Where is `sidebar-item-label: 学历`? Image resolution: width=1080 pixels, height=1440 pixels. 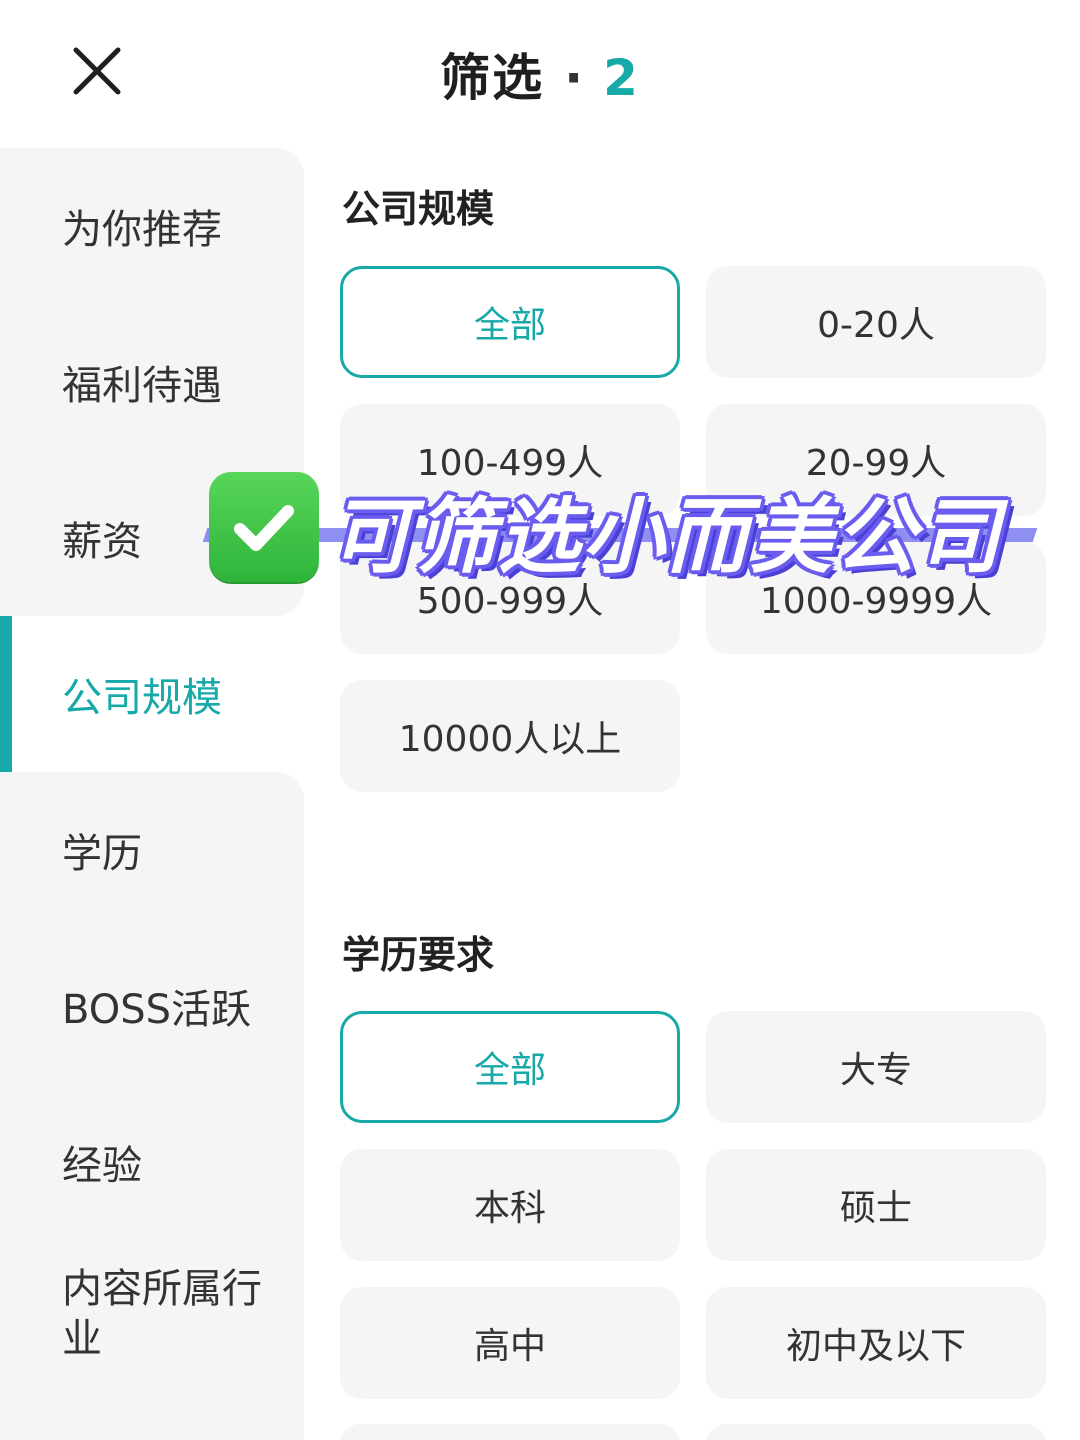
sidebar-item-label: 学历 is located at coordinates (102, 854).